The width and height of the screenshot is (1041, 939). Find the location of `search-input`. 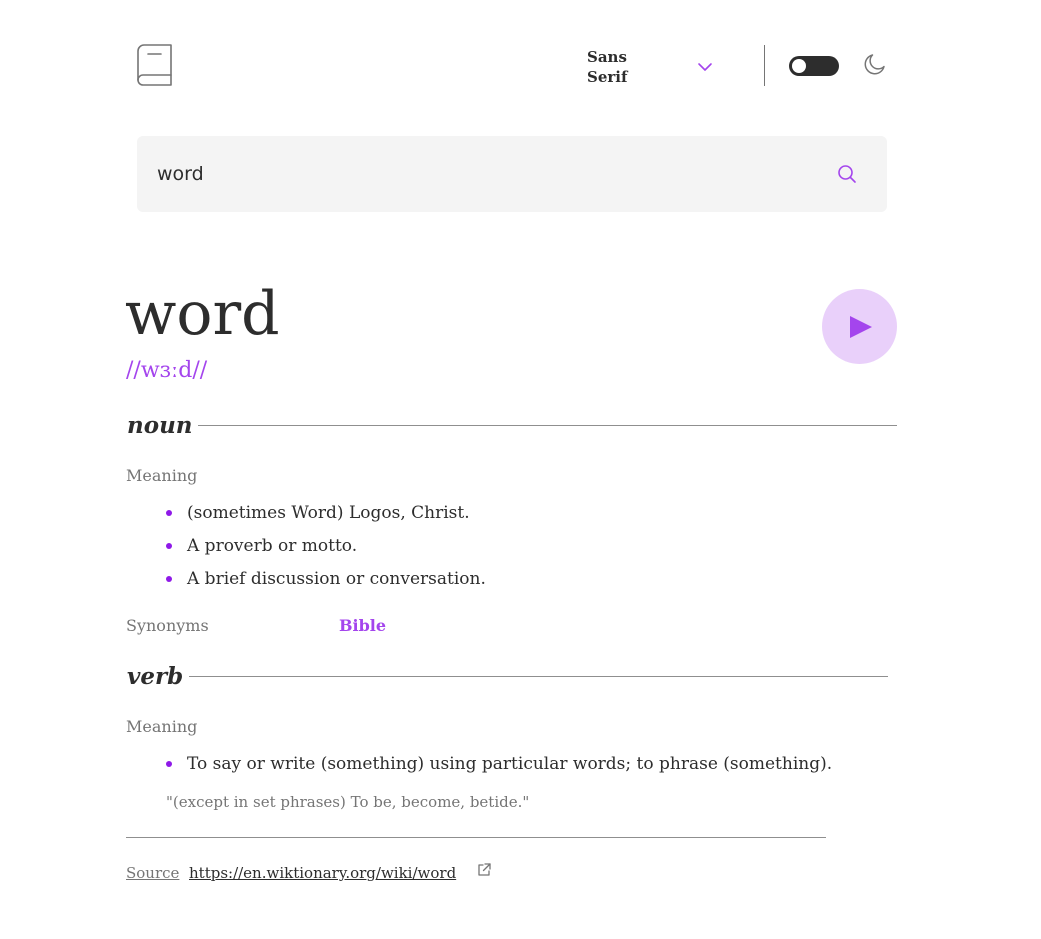

search-input is located at coordinates (487, 174).